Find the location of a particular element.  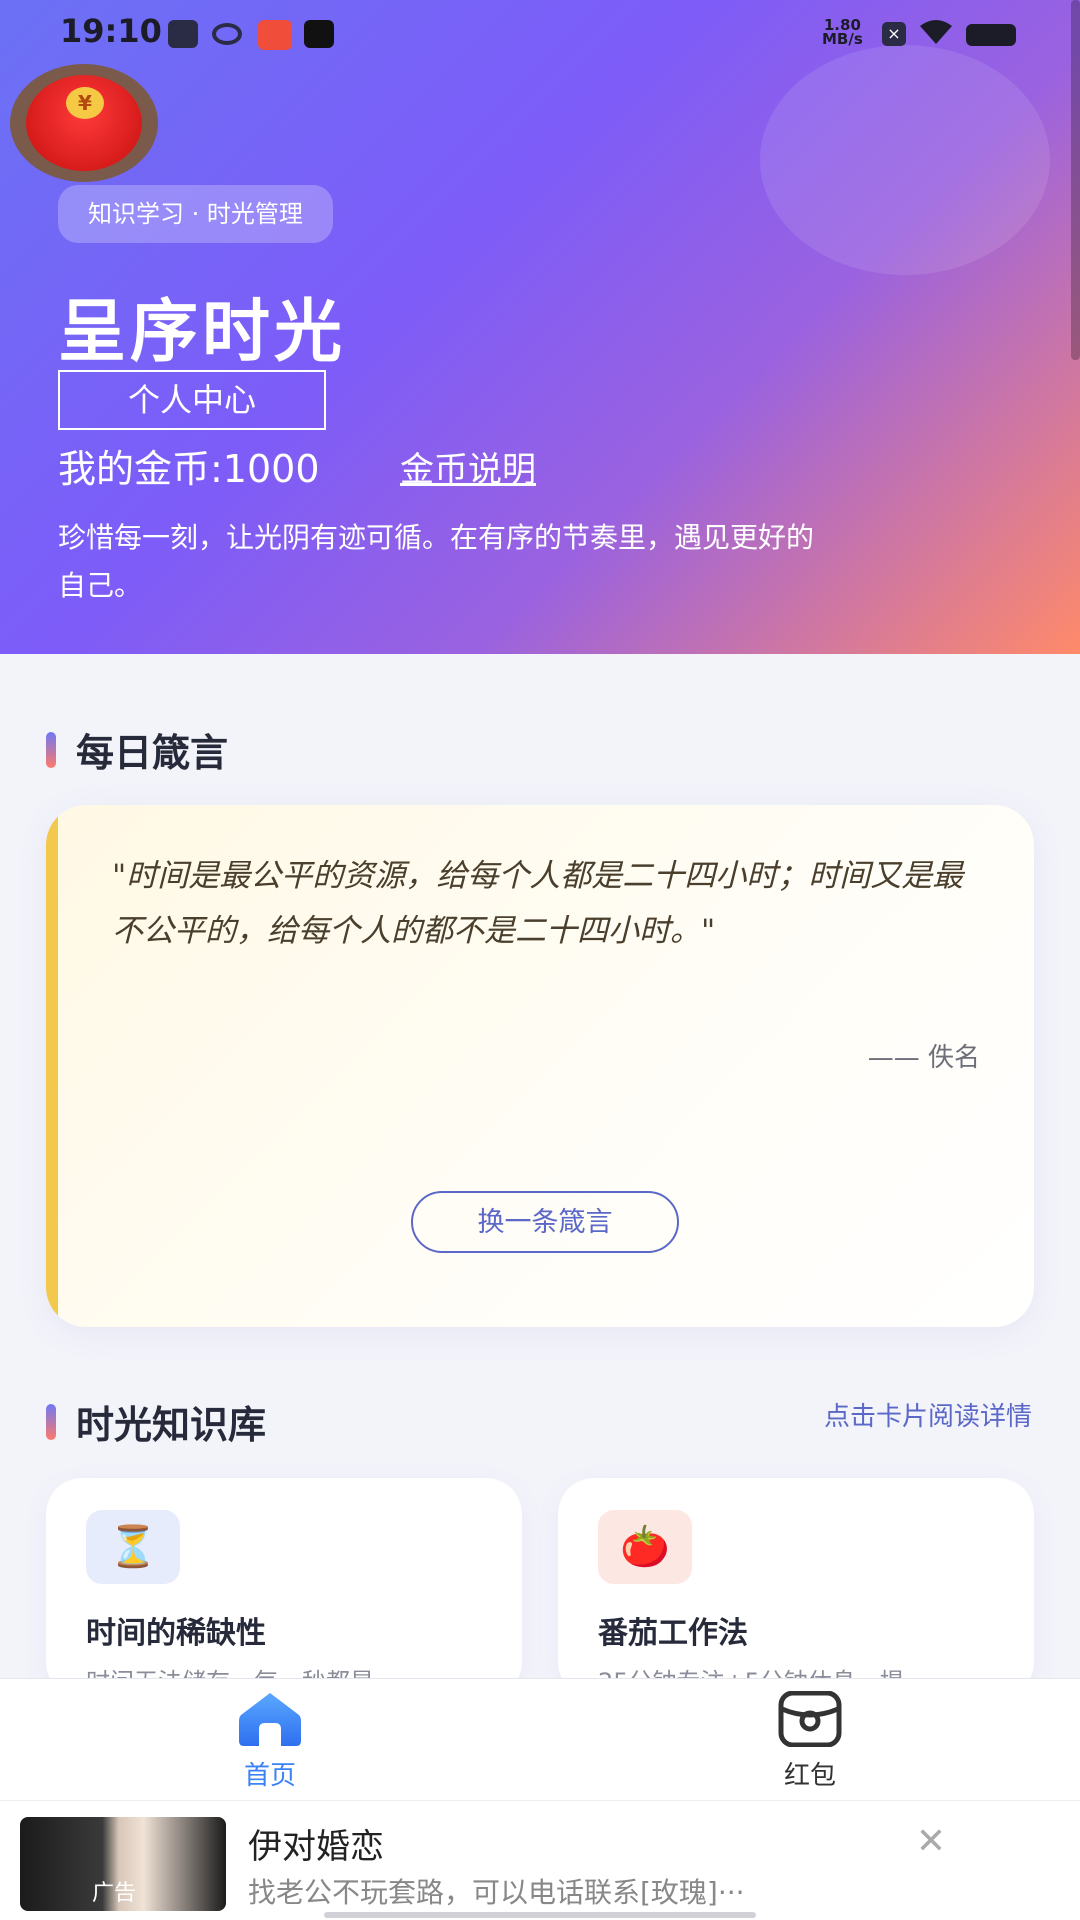

status-bar: 19:10 1.80 MB/s × is located at coordinates (540, 32).